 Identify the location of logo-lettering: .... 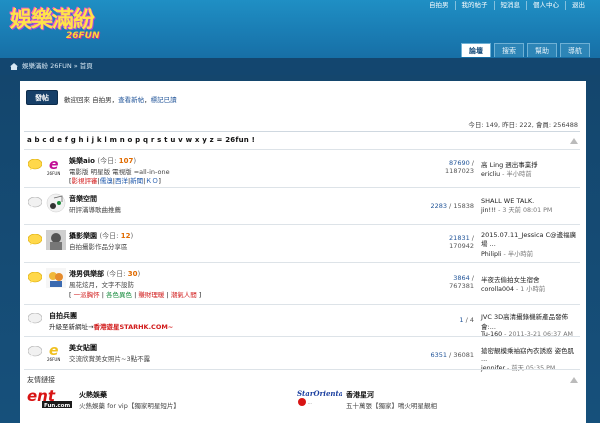
(310, 402).